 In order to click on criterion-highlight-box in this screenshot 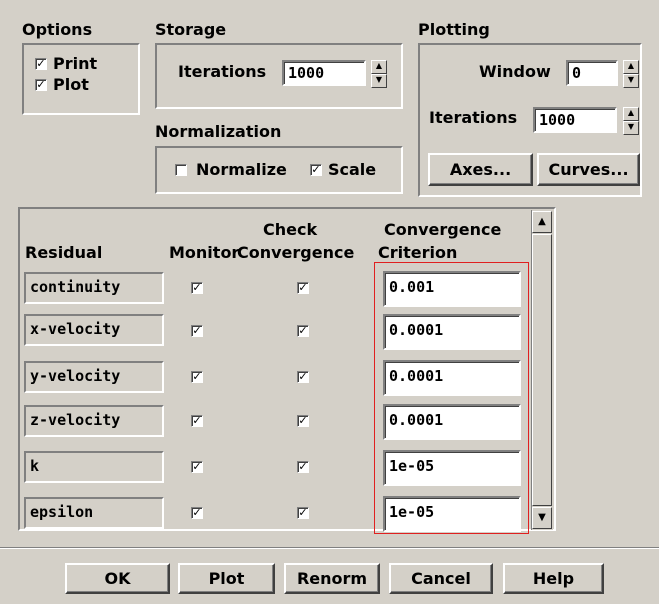, I will do `click(451, 398)`.